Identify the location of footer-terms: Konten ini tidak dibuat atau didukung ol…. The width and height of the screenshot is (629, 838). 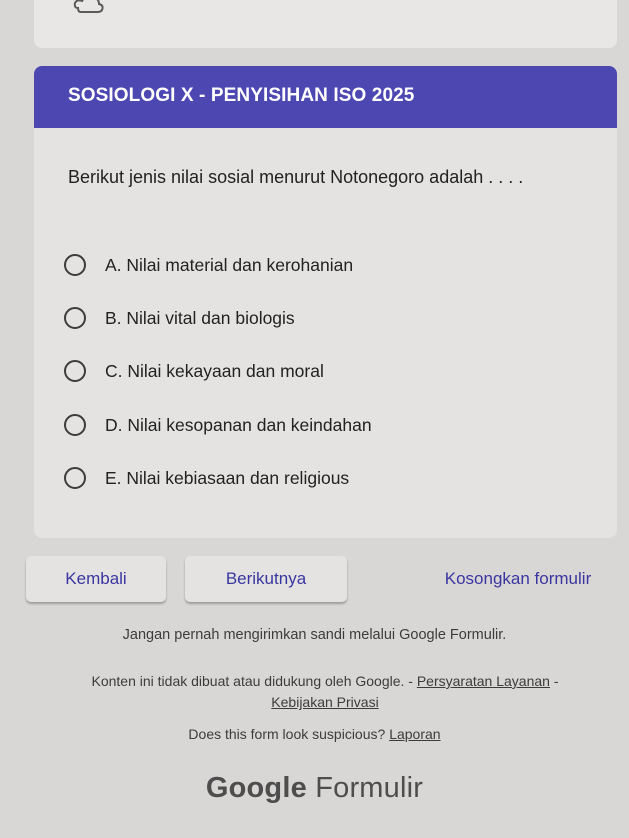
(325, 692).